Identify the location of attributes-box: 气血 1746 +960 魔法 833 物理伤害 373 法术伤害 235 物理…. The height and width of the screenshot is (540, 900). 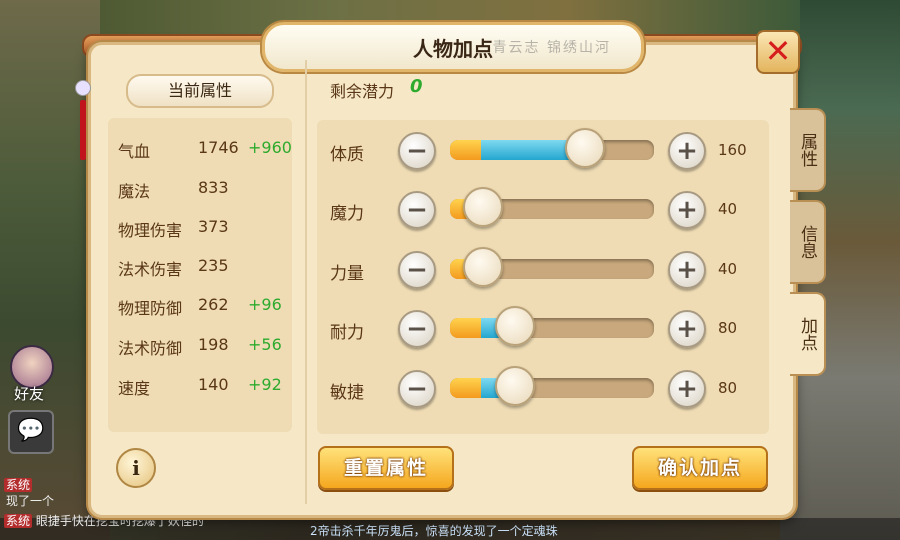
(200, 275).